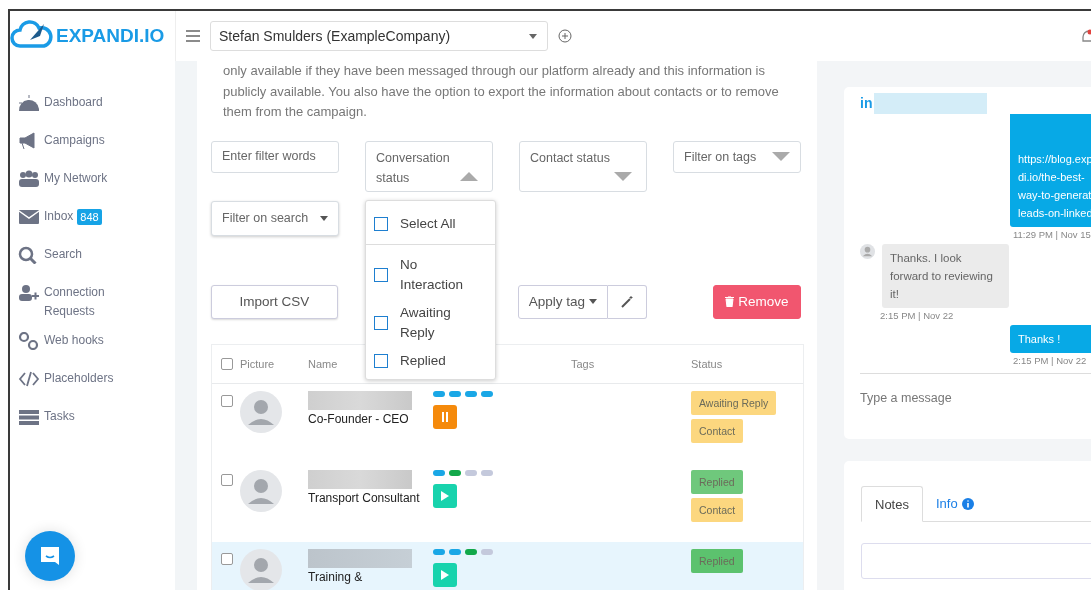 The image size is (1091, 592). I want to click on chat-bubble-icon, so click(50, 556).